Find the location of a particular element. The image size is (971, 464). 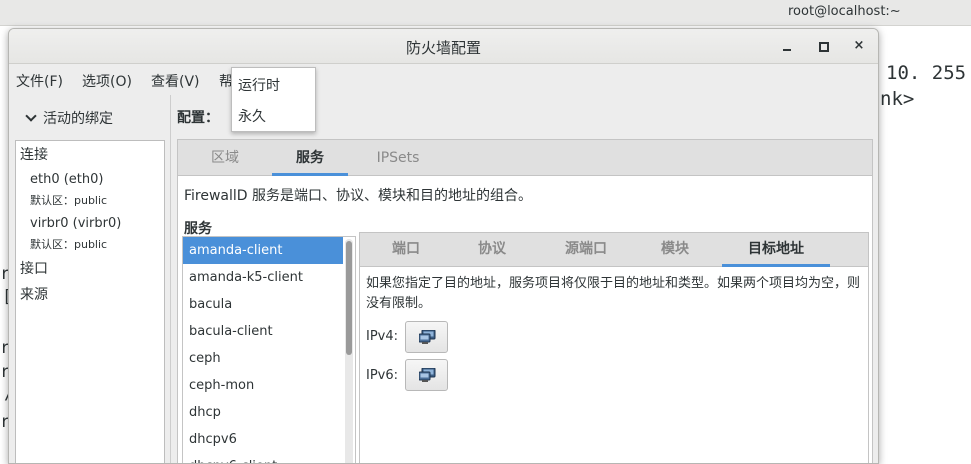

detail-tabstrip: 端口 协议 源端口 模块 目标地址 is located at coordinates (614, 250).